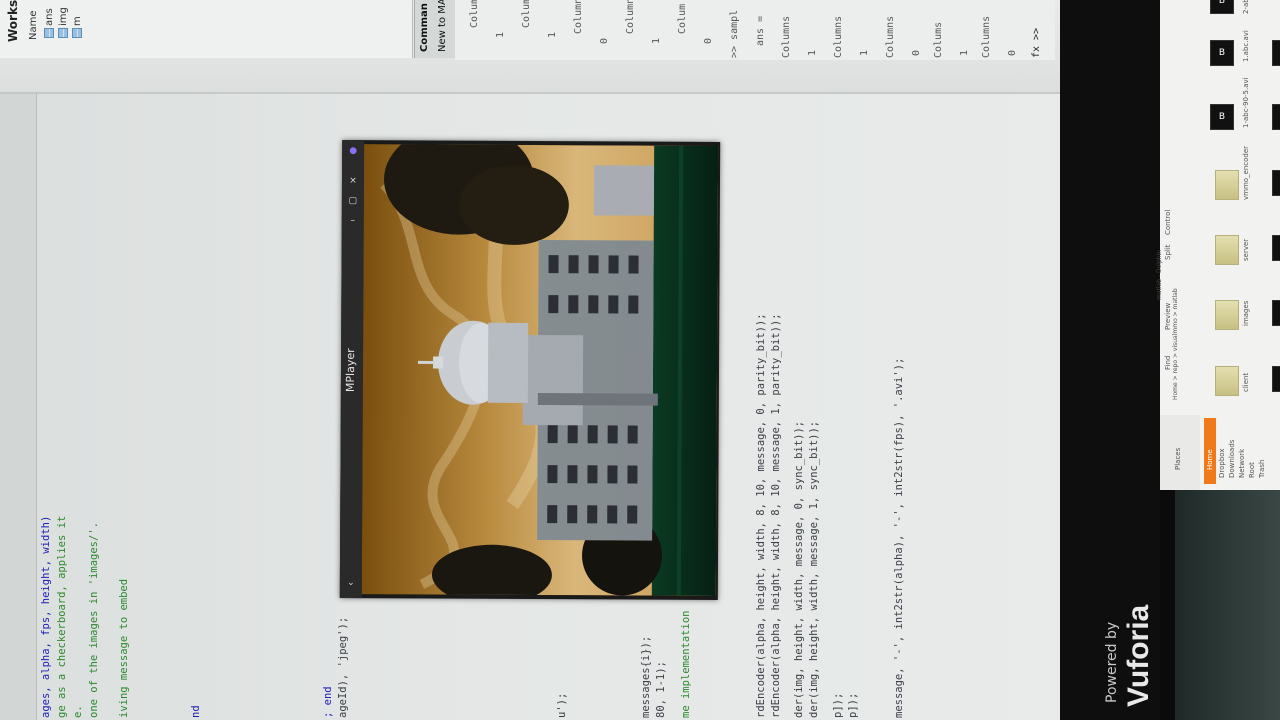 The image size is (1280, 720). I want to click on code-line: me implementation, so click(686, 664).